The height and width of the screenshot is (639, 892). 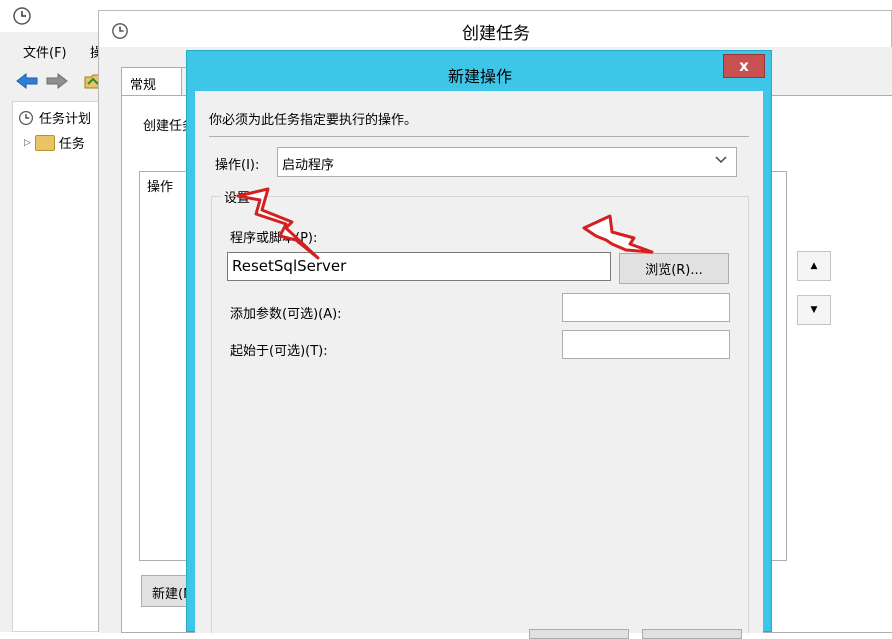 I want to click on annotation-overlay, so click(x=445, y=223).